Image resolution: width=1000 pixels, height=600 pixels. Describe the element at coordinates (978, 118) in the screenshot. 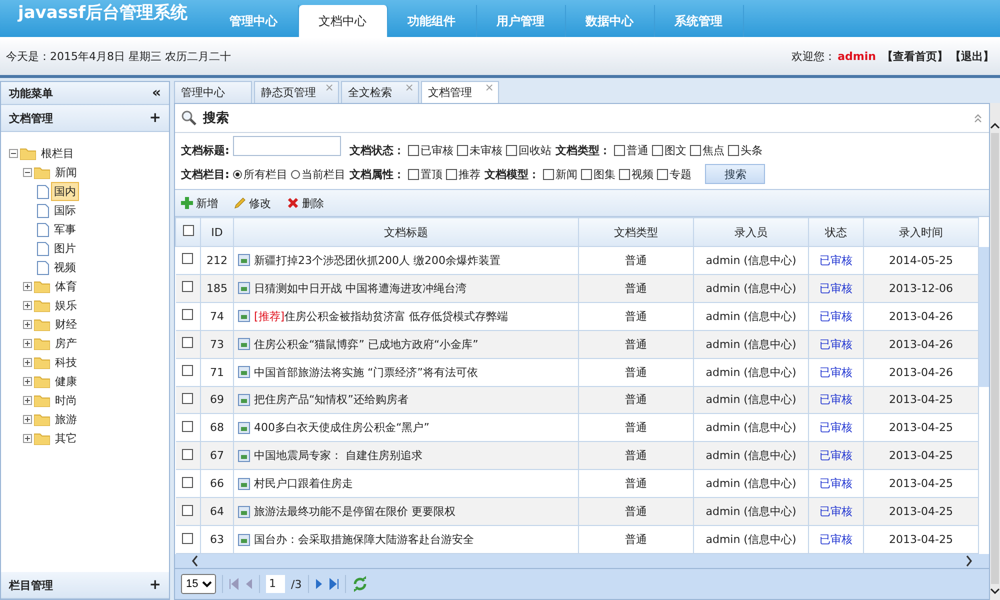

I see `chevrons-up-icon` at that location.